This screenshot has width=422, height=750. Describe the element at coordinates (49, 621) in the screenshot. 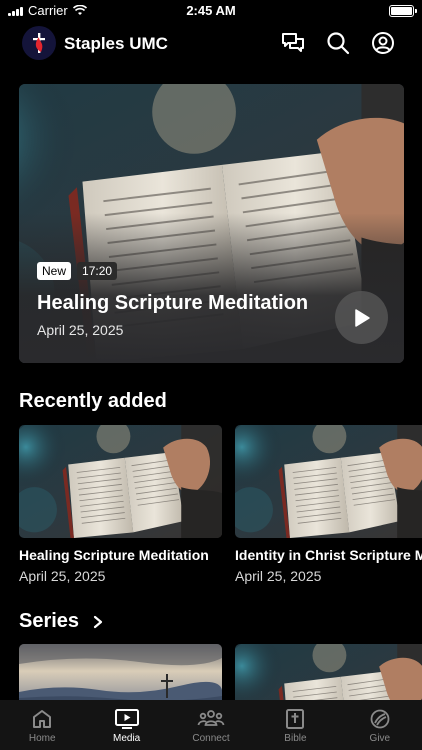

I see `series-heading: Series` at that location.